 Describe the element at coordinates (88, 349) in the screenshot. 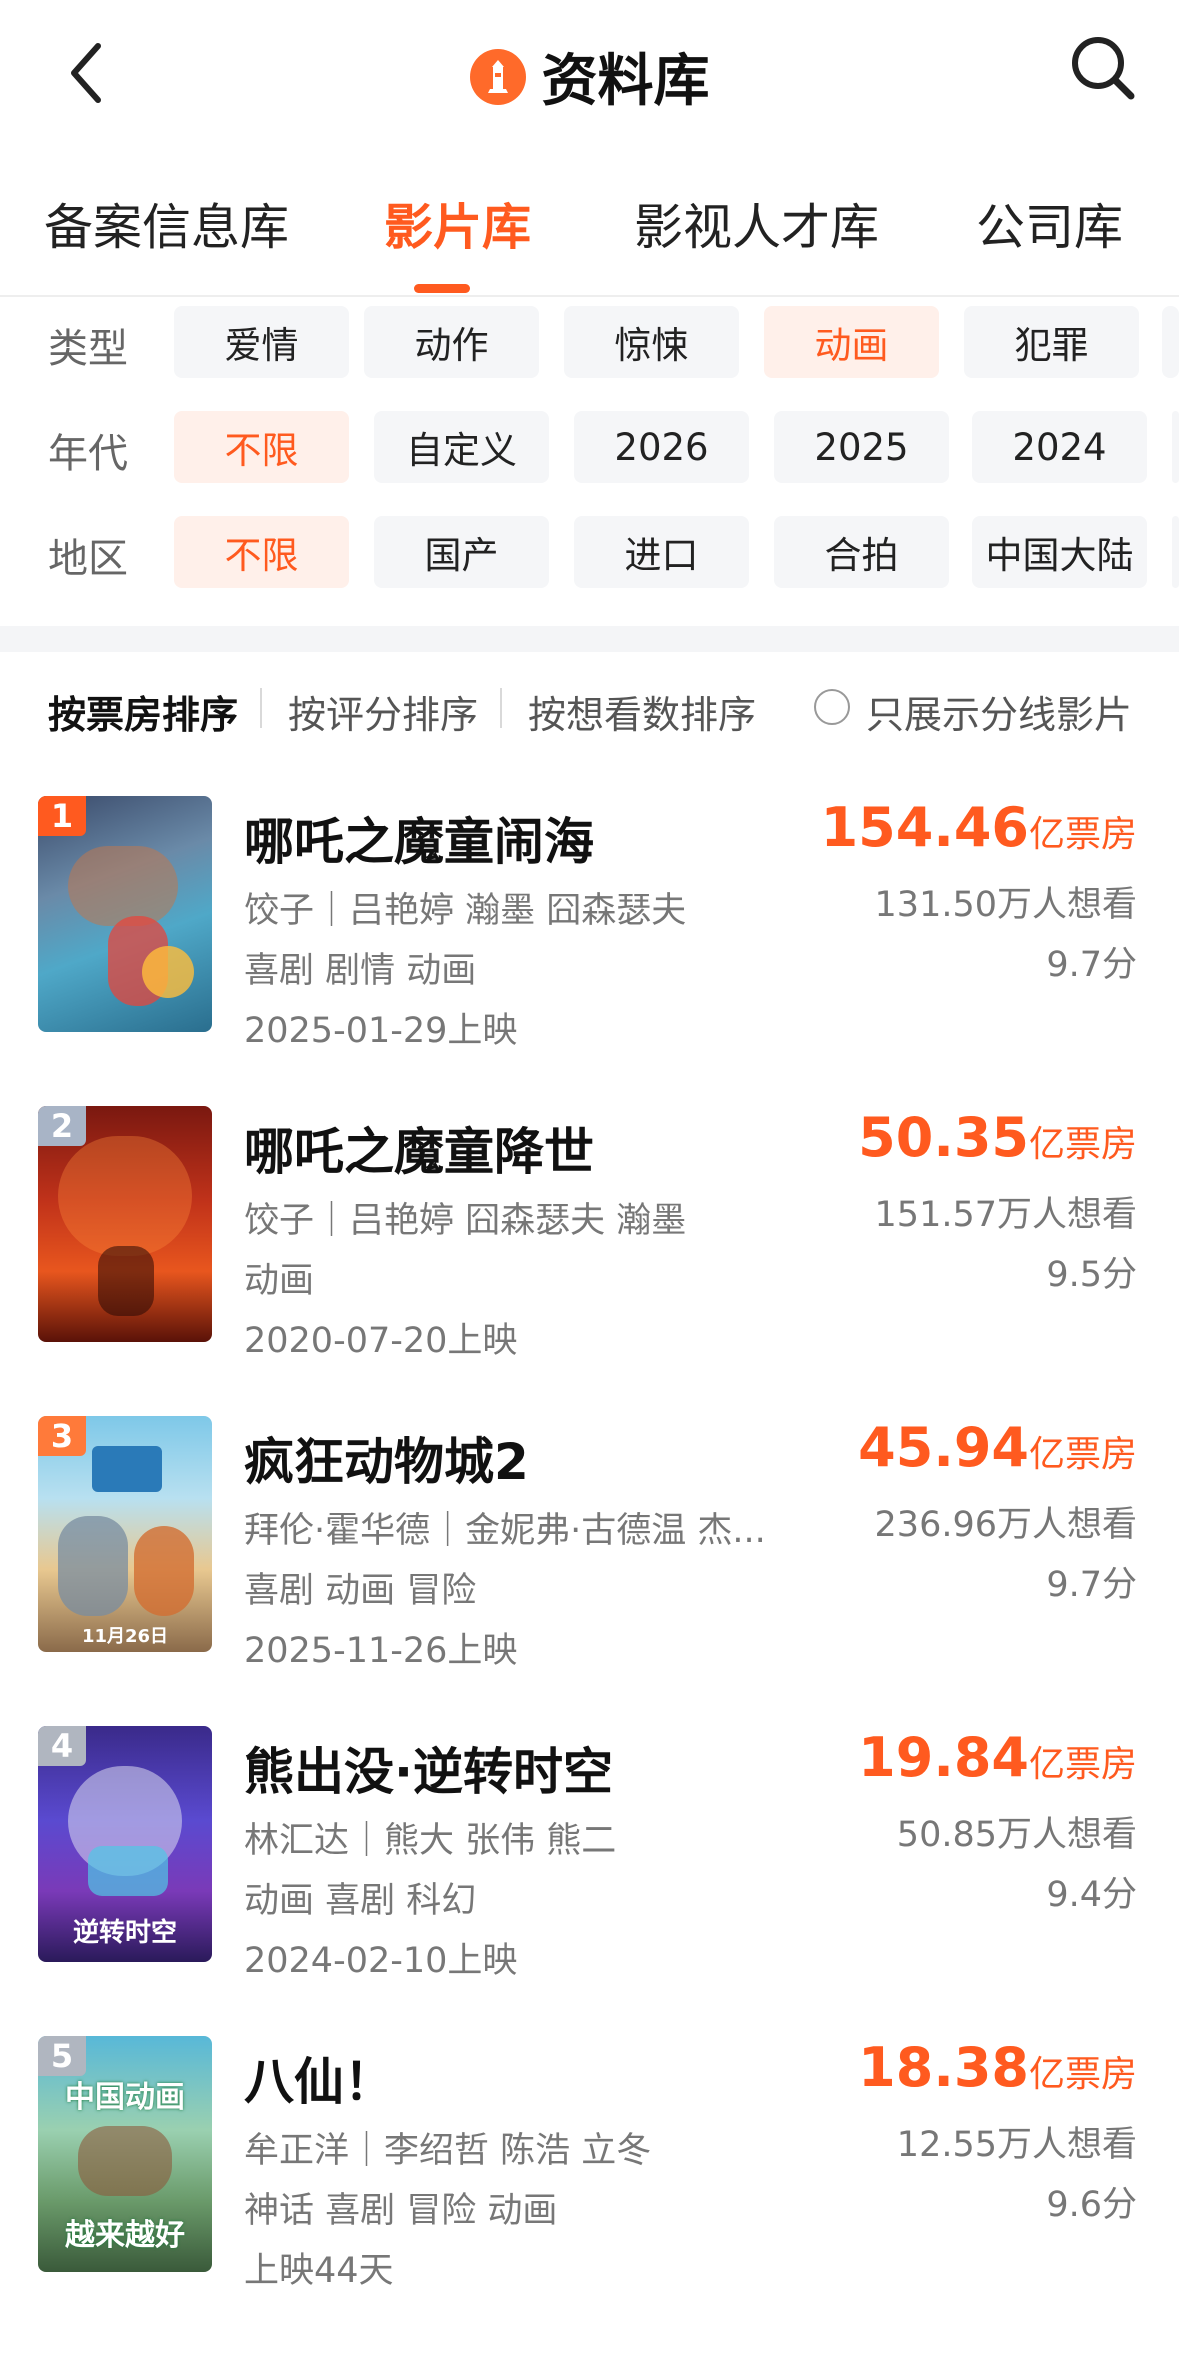

I see `filter-label-type: 类型` at that location.